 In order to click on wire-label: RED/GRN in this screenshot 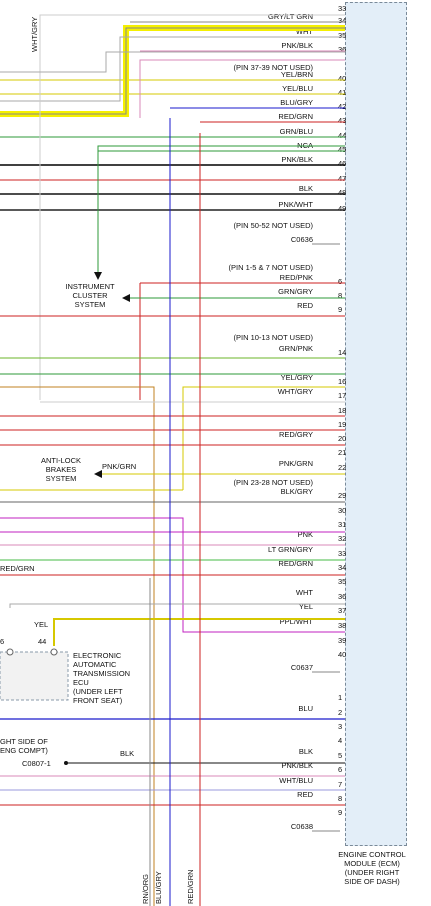, I will do `click(295, 116)`.